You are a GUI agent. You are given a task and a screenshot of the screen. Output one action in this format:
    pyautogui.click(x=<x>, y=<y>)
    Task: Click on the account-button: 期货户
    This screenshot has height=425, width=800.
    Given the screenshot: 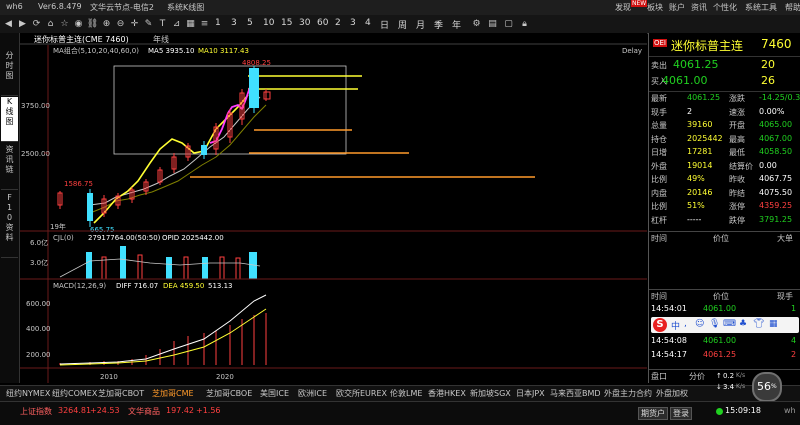 What is the action you would take?
    pyautogui.click(x=653, y=413)
    